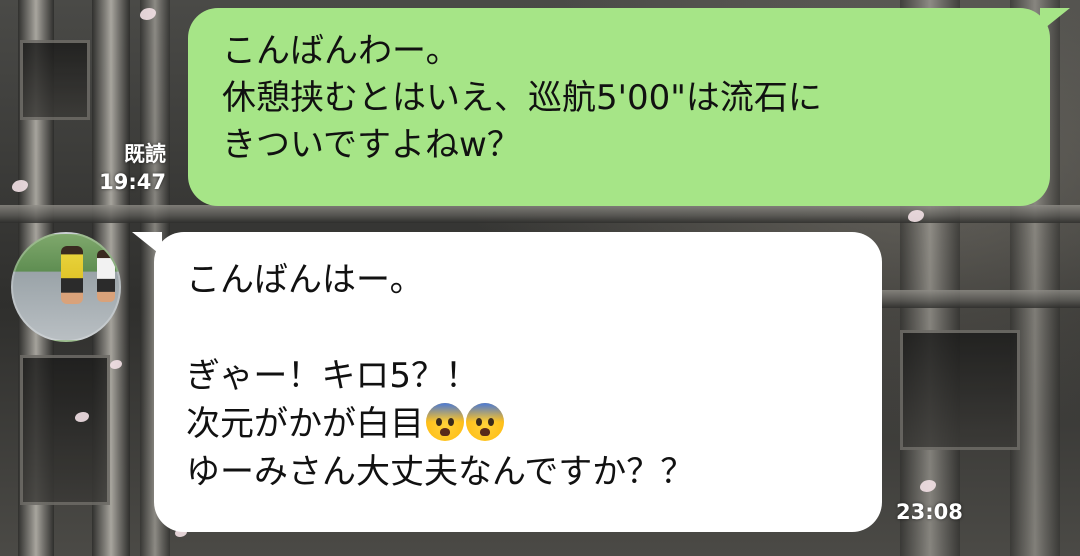 This screenshot has width=1080, height=556. I want to click on message-line: こんばんわー。, so click(341, 51).